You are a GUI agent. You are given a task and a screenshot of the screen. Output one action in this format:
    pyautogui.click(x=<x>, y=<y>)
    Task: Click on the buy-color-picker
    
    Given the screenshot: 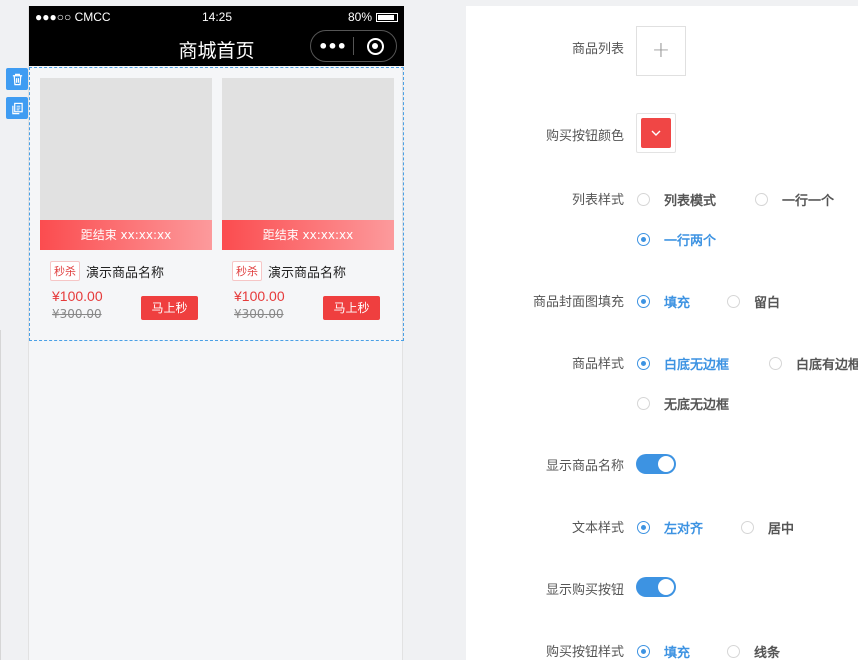 What is the action you would take?
    pyautogui.click(x=656, y=133)
    